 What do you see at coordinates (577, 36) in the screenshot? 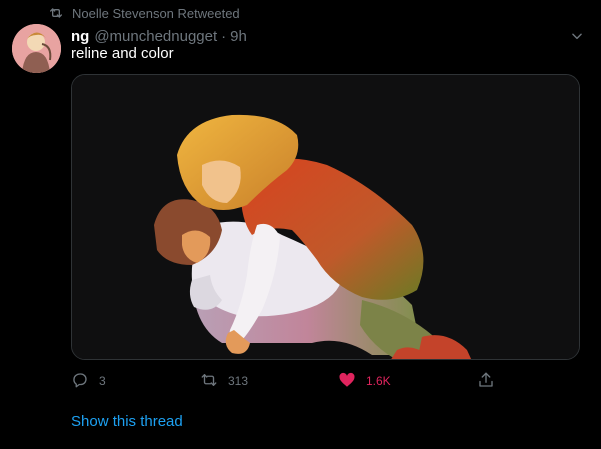
I see `chevron-down-icon` at bounding box center [577, 36].